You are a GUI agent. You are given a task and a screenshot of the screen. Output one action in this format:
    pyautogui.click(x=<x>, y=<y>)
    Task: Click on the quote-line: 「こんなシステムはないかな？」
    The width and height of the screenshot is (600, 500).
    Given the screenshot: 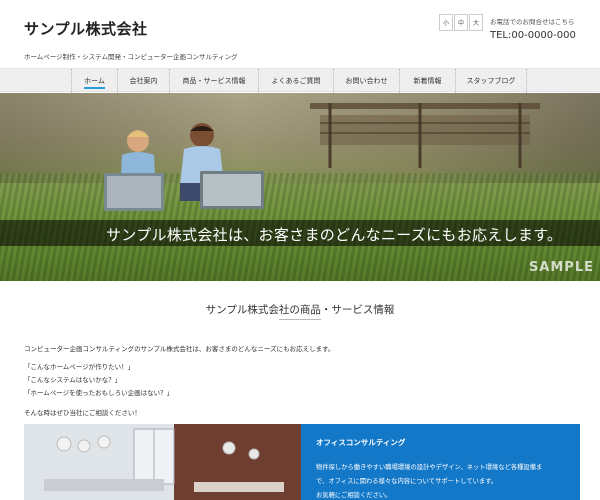 What is the action you would take?
    pyautogui.click(x=73, y=380)
    